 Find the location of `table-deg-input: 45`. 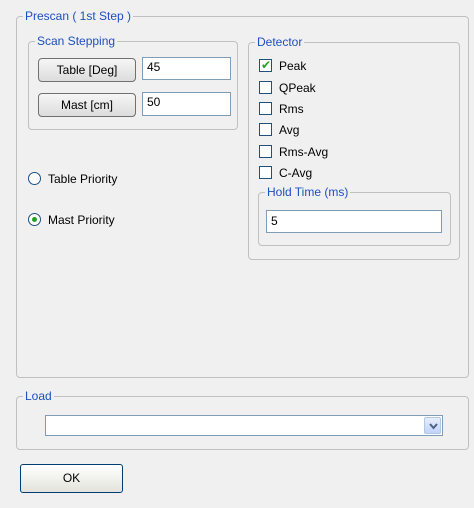

table-deg-input: 45 is located at coordinates (186, 68).